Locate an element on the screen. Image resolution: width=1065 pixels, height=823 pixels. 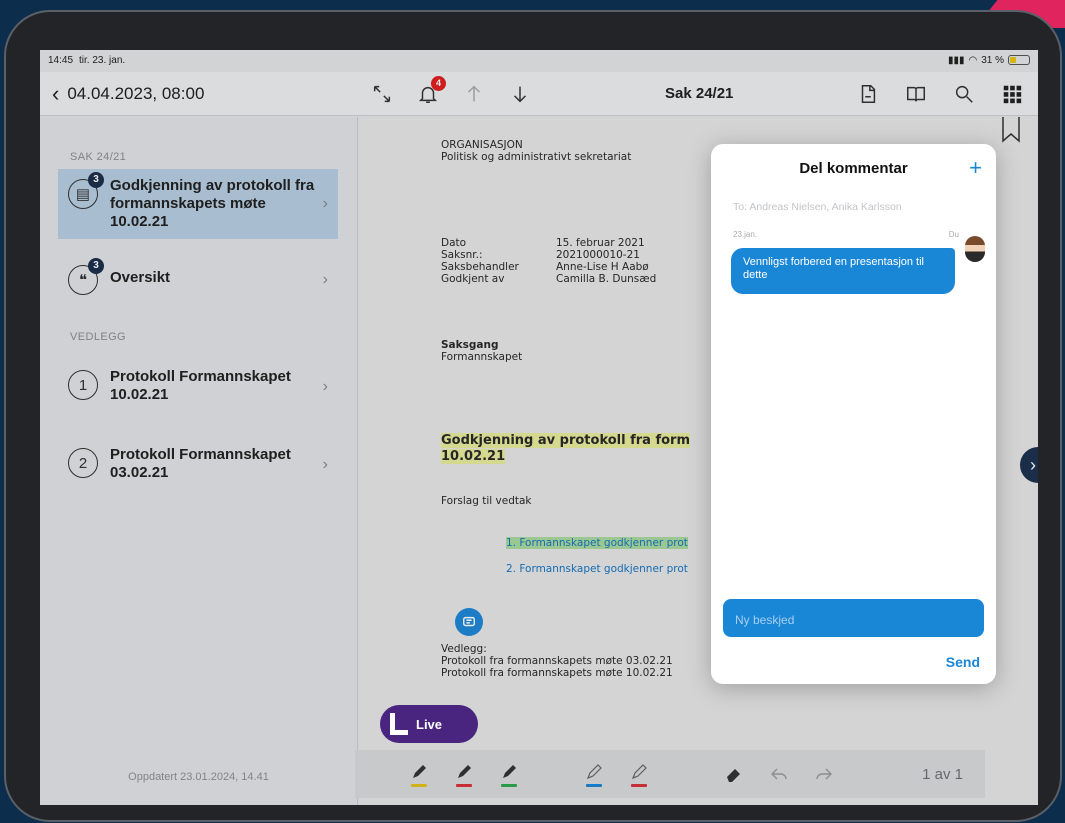
sidebar-item-label: Protokoll Formannskapet 03.02.21 is located at coordinates (200, 463).